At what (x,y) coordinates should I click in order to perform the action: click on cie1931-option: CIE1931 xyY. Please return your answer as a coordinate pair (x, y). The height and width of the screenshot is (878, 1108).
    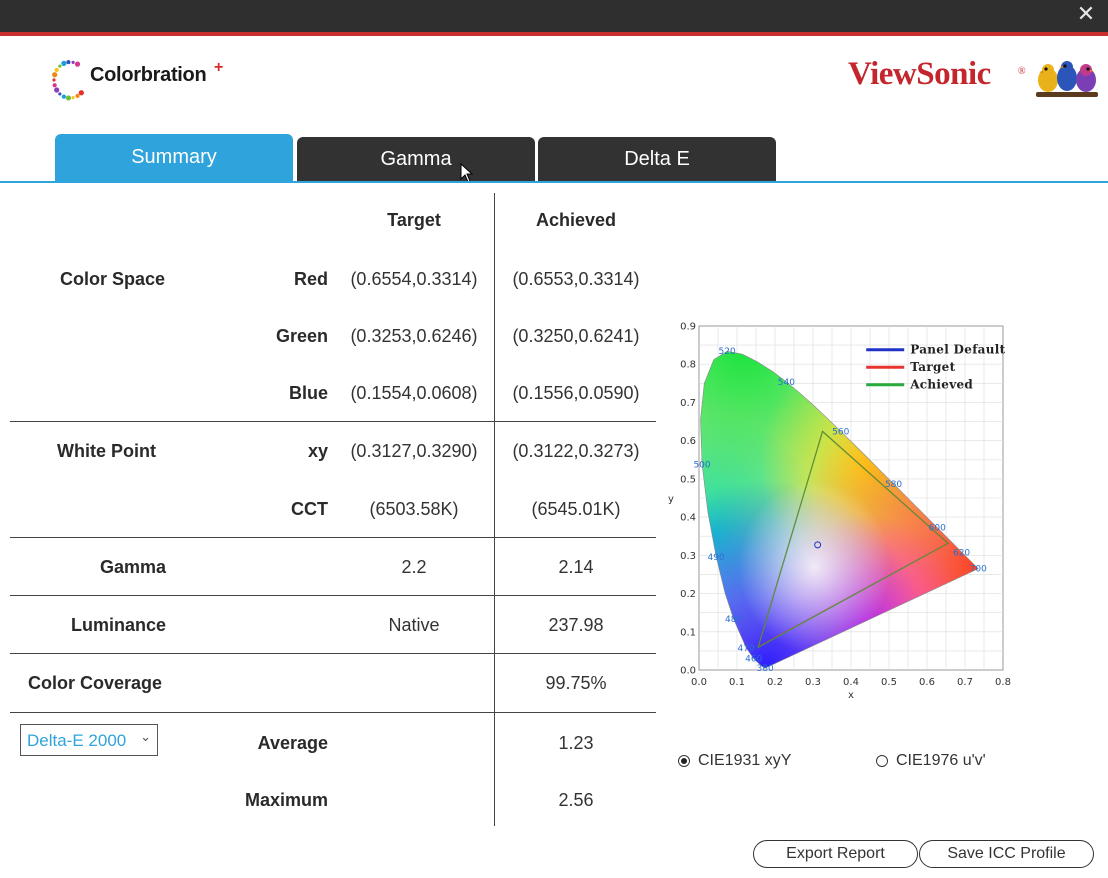
    Looking at the image, I should click on (734, 761).